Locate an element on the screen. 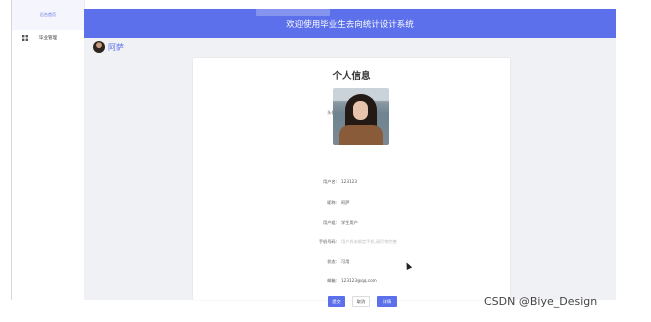  sidebar-home: 后台首页 is located at coordinates (48, 15).